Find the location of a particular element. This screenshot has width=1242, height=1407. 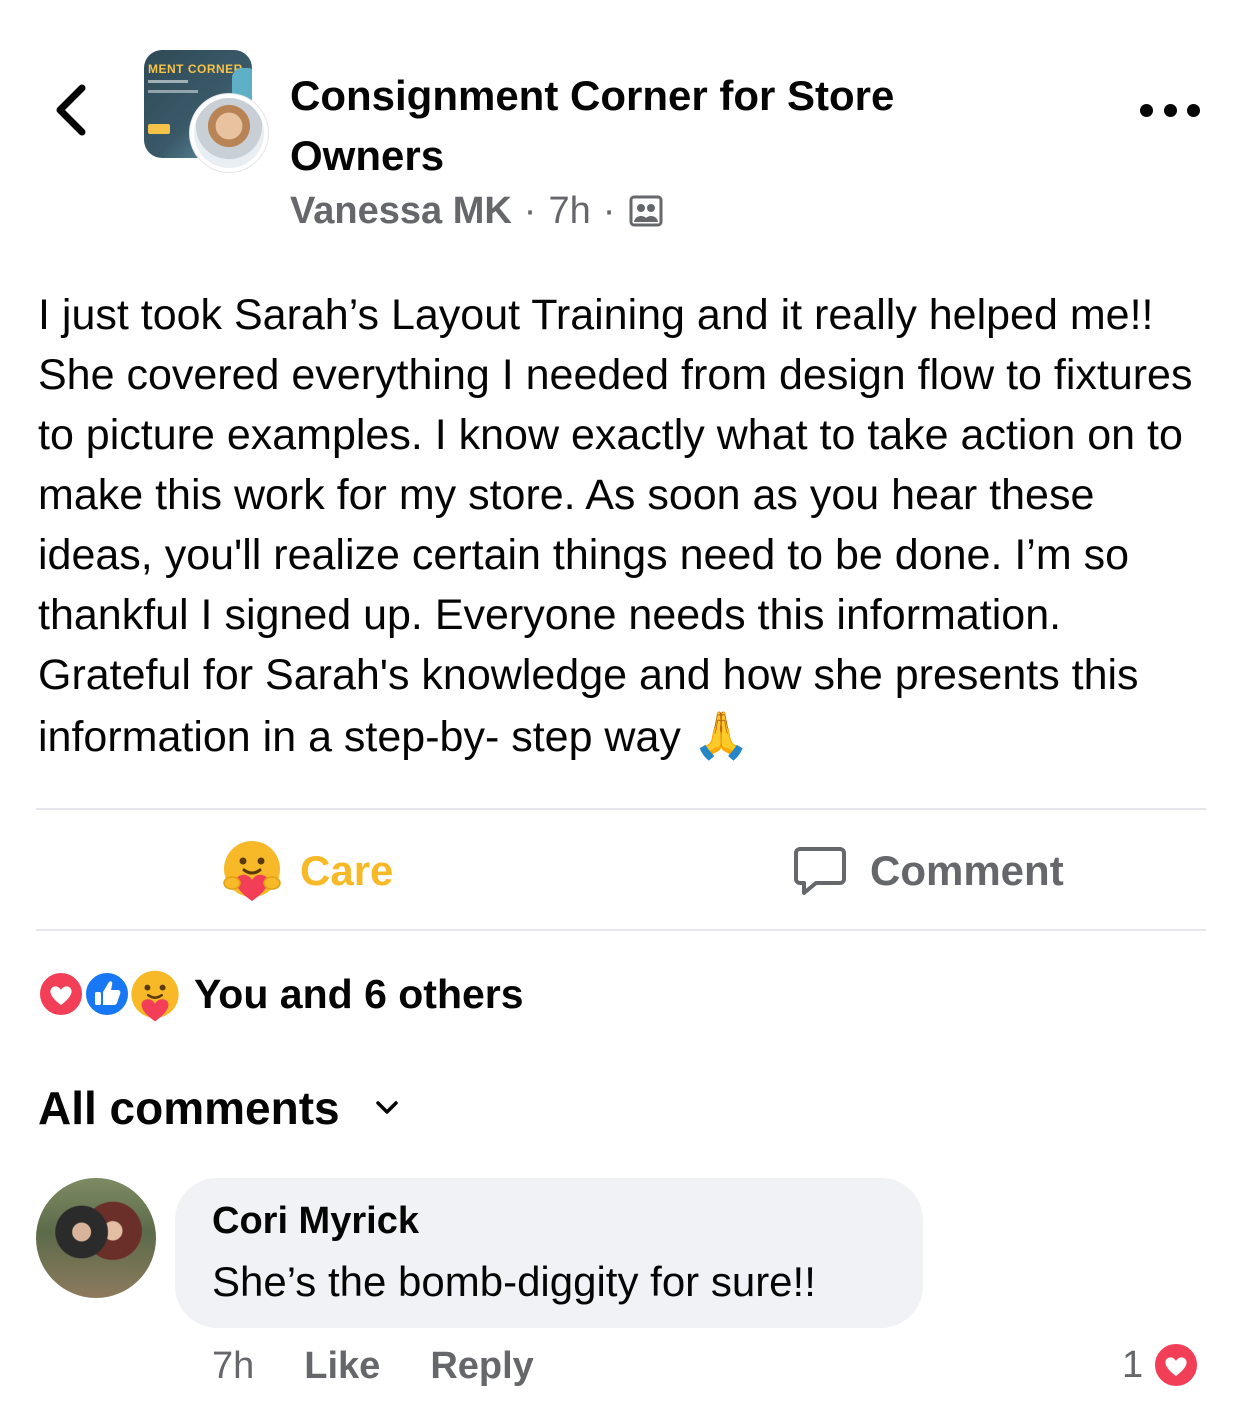

comment-reply-button: Reply is located at coordinates (481, 1366).